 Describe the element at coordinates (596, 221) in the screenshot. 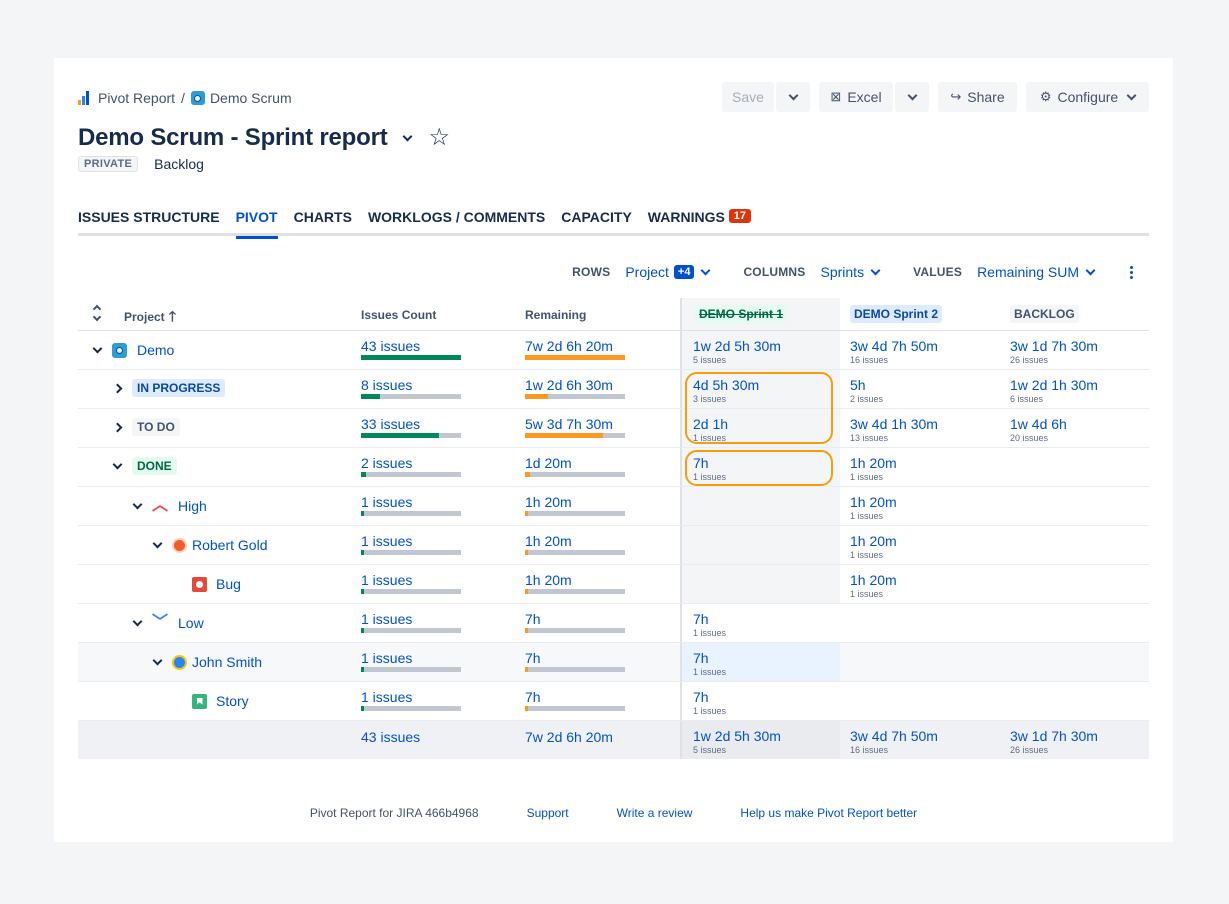

I see `tab-capacity: CAPACITY` at that location.